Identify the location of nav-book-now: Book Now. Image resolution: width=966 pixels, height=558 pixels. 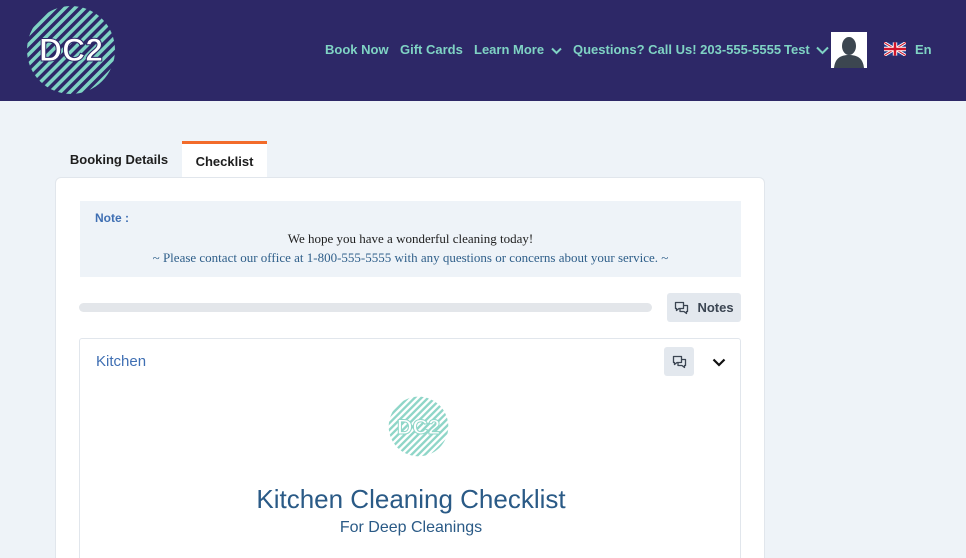
(357, 49).